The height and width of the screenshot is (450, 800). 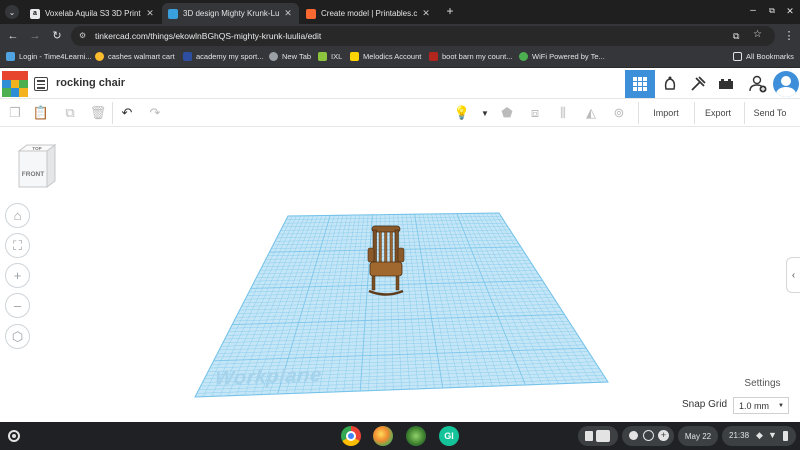 I want to click on media-tray: +, so click(x=648, y=436).